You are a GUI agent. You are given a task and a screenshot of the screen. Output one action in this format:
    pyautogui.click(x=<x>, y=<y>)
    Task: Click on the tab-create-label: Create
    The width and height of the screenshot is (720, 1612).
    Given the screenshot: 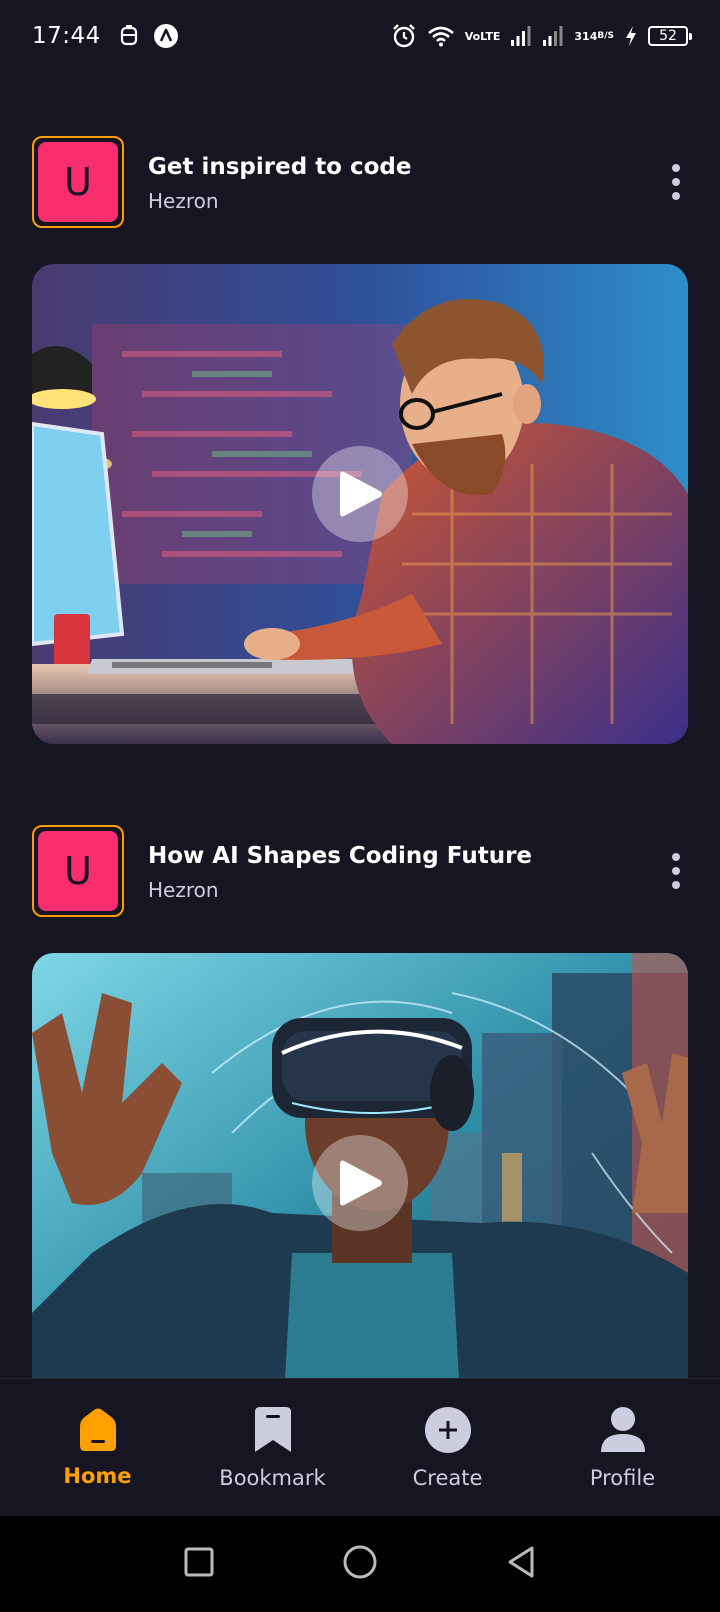 What is the action you would take?
    pyautogui.click(x=447, y=1477)
    